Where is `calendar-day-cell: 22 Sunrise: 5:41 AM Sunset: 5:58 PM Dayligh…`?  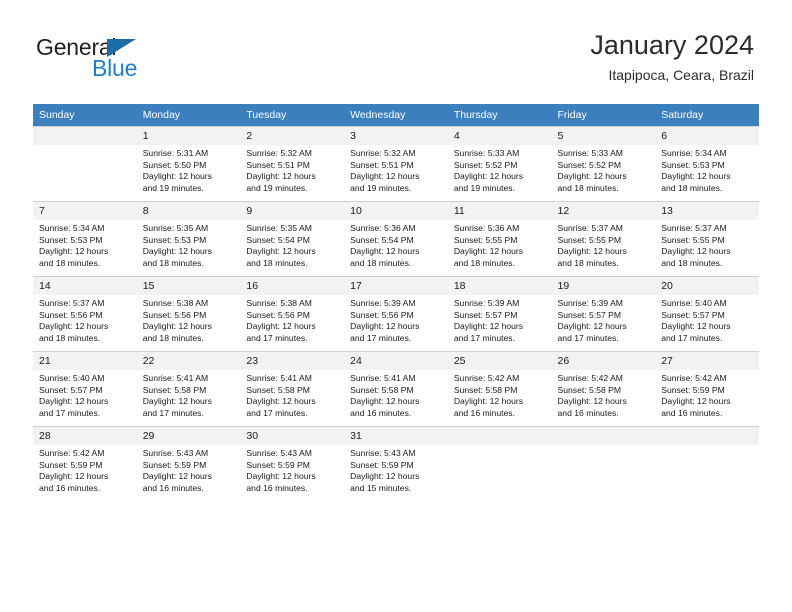 calendar-day-cell: 22 Sunrise: 5:41 AM Sunset: 5:58 PM Dayligh… is located at coordinates (188, 389).